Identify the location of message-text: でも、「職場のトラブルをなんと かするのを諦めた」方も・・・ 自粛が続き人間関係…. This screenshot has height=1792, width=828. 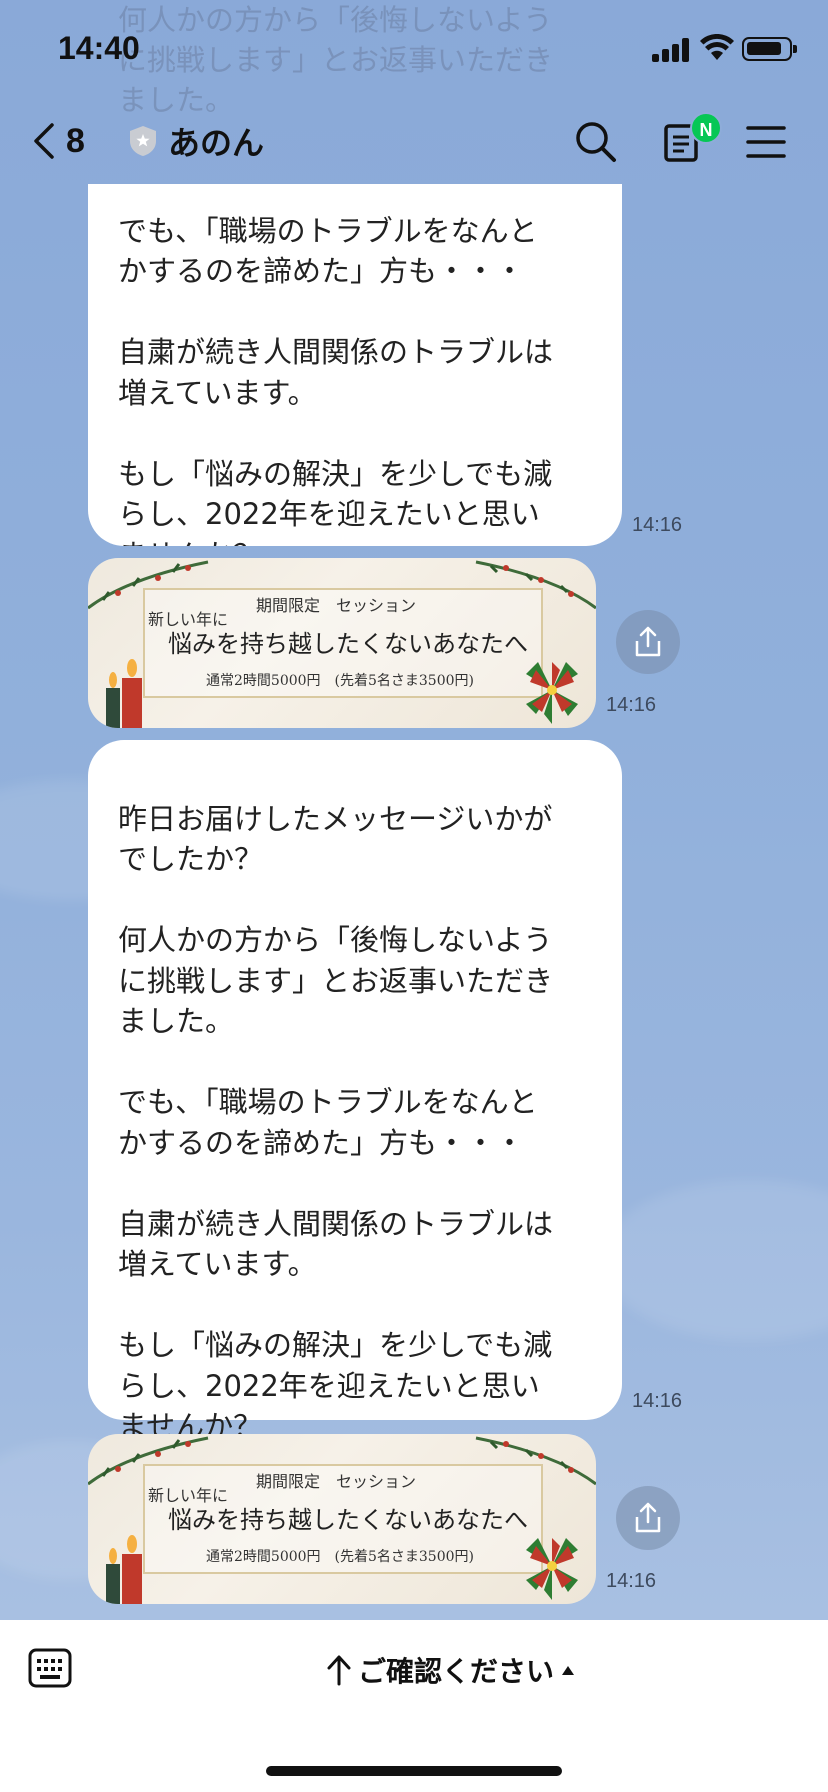
(336, 380).